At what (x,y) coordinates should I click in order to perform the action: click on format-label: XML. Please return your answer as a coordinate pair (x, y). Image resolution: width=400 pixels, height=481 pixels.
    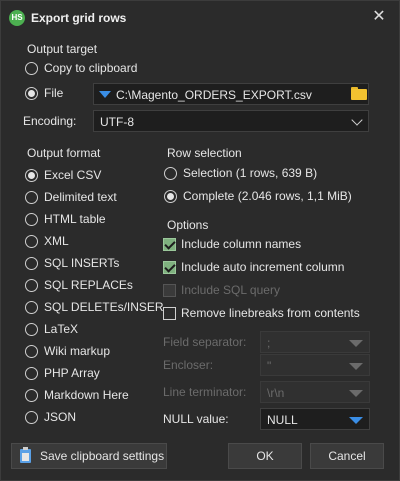
    Looking at the image, I should click on (56, 241).